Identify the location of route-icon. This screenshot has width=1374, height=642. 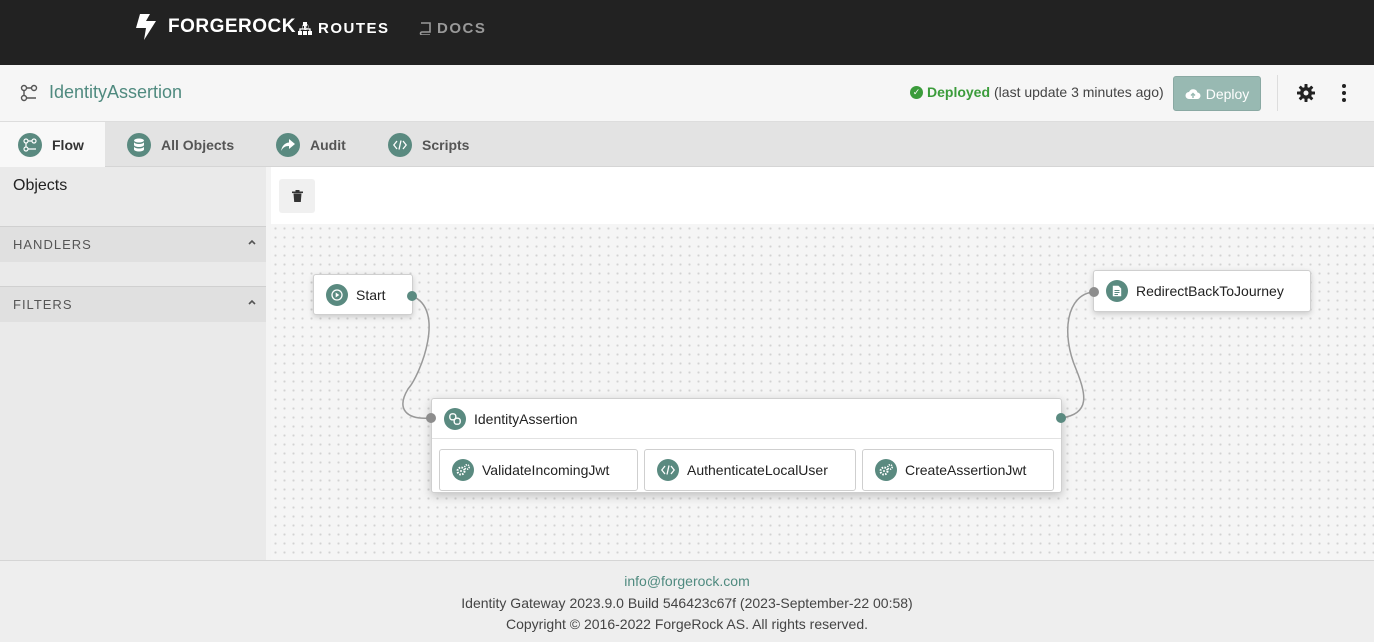
(29, 93).